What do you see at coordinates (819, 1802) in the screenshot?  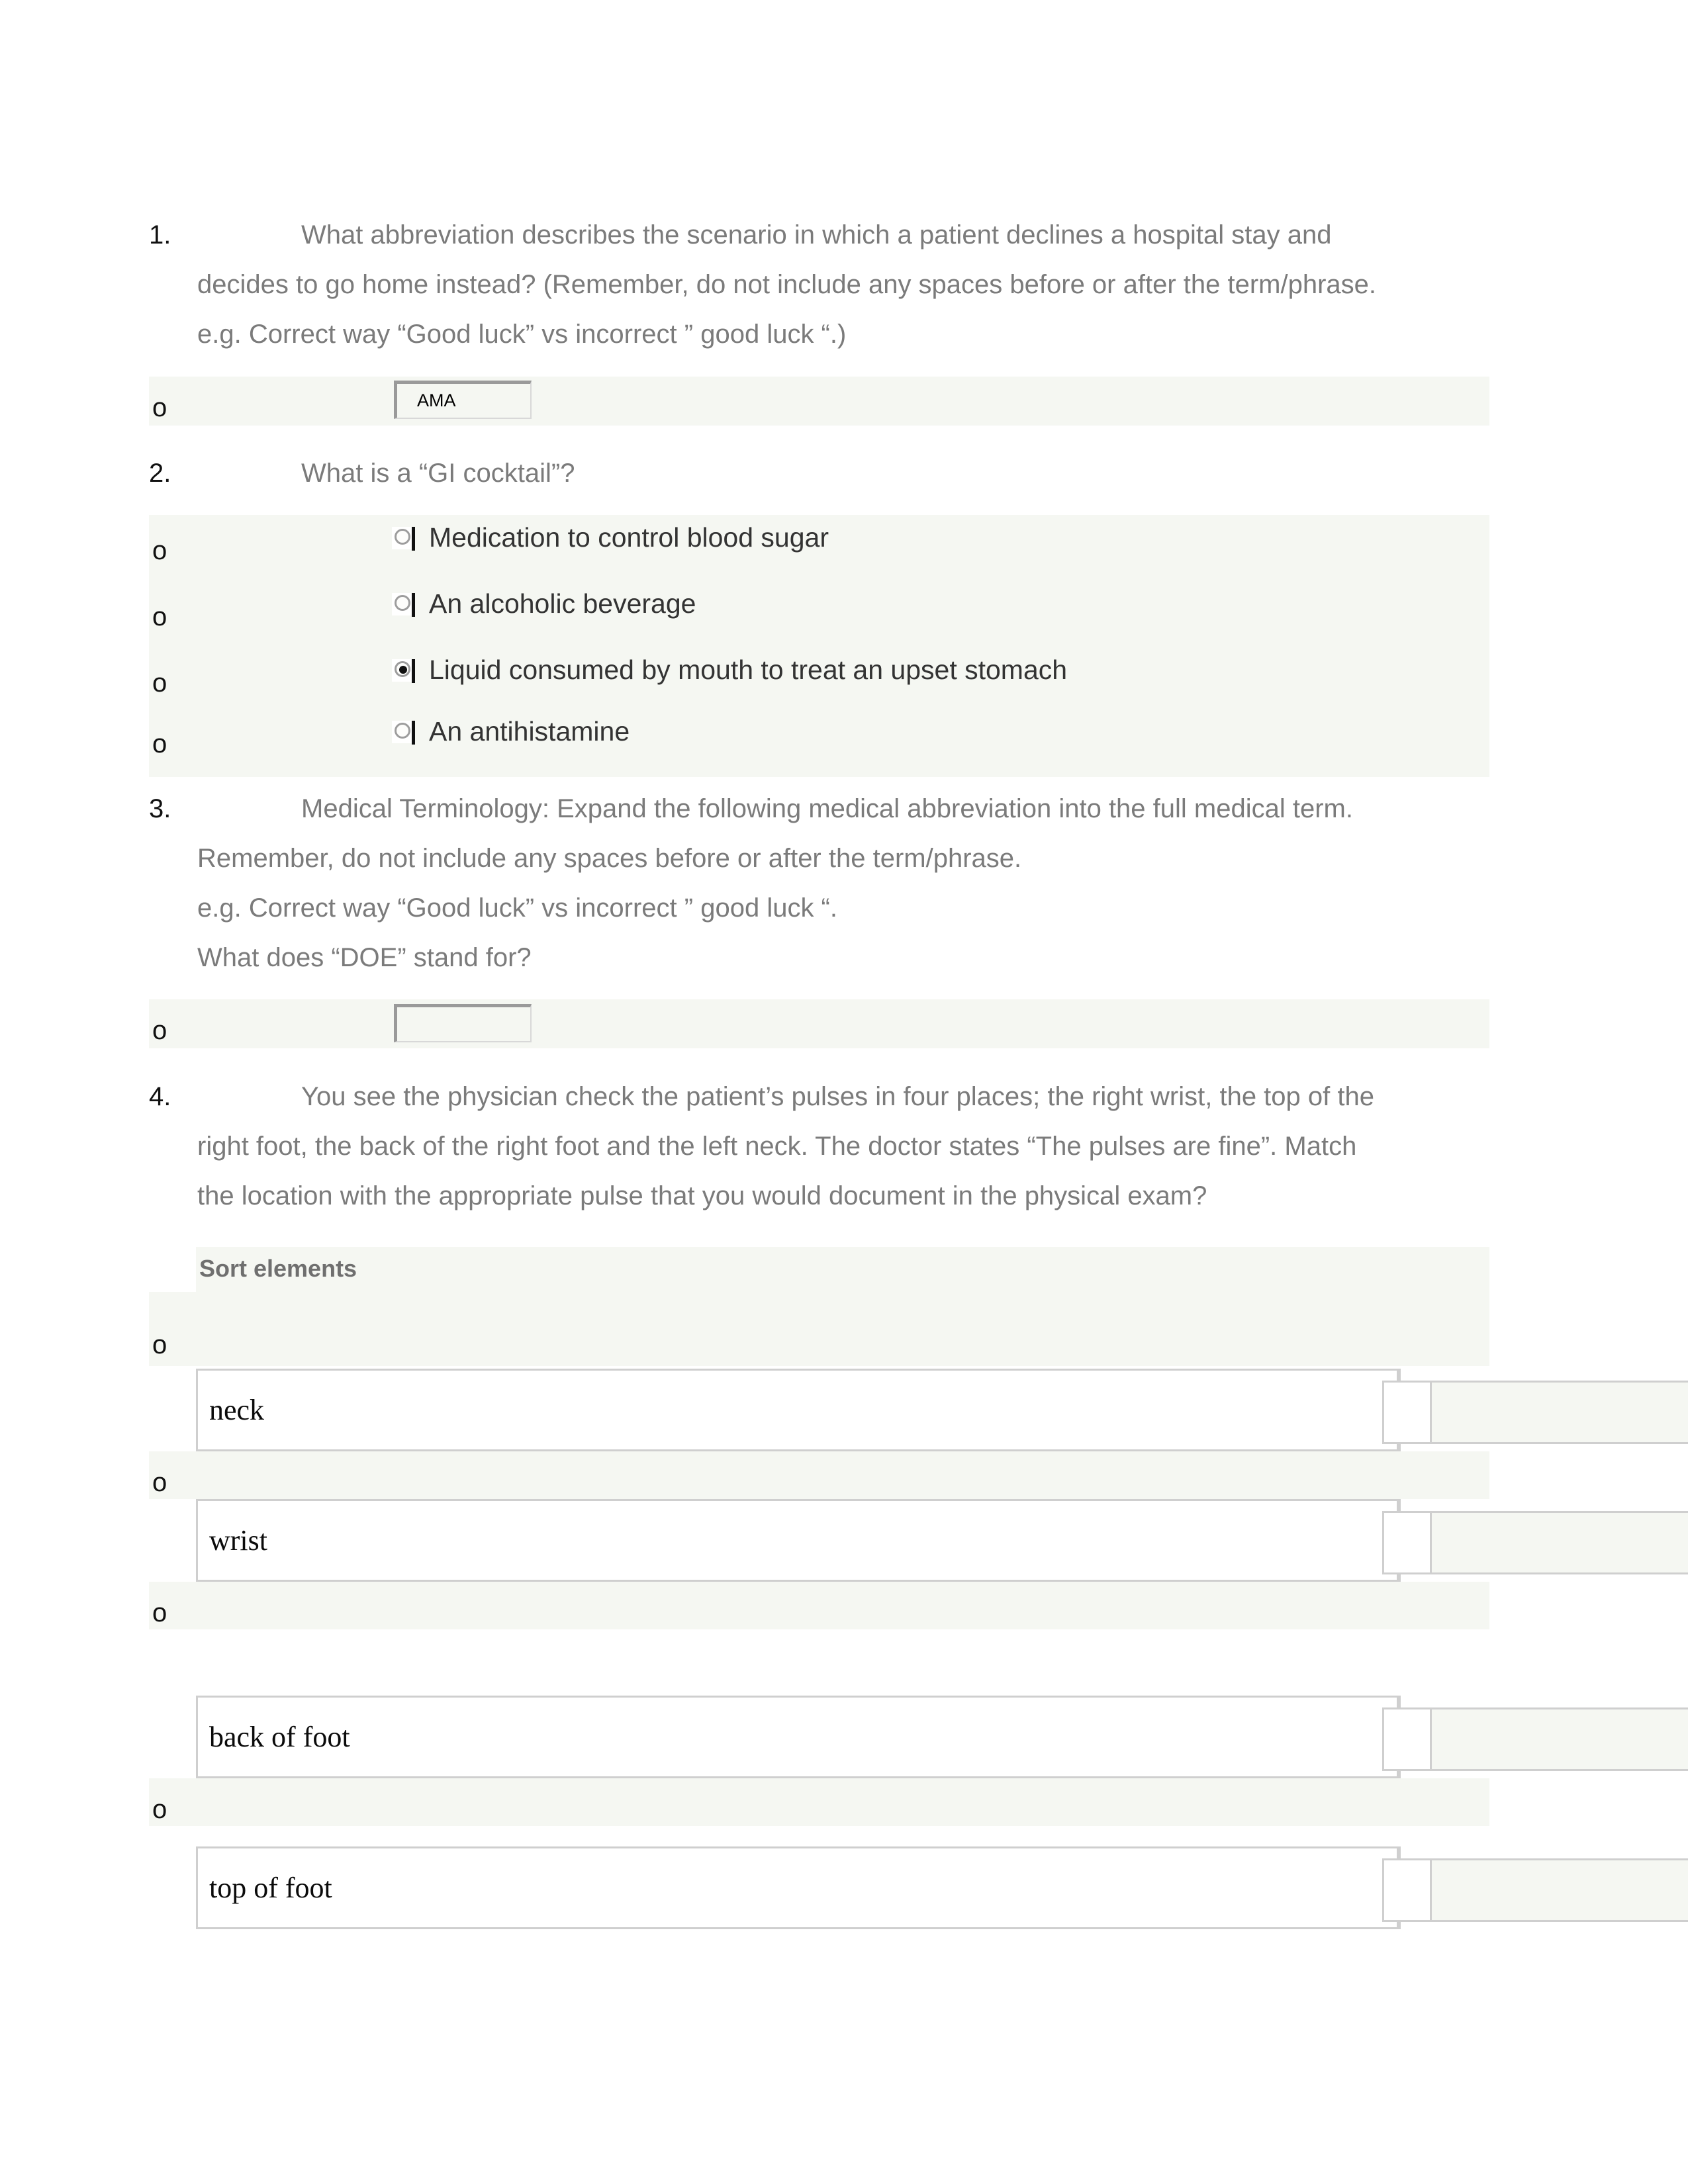 I see `sort-item-4-band: o` at bounding box center [819, 1802].